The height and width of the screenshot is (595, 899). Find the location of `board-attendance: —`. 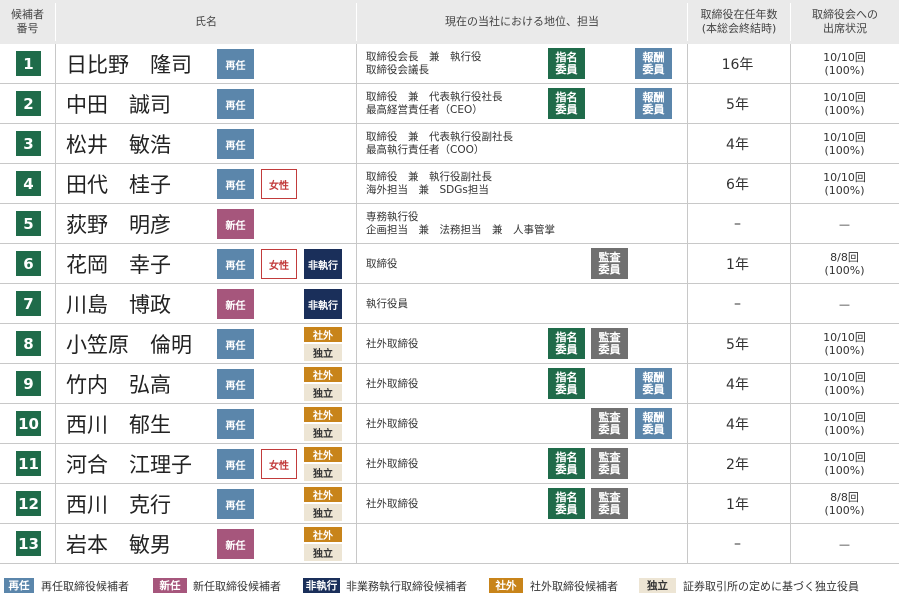

board-attendance: — is located at coordinates (844, 544).